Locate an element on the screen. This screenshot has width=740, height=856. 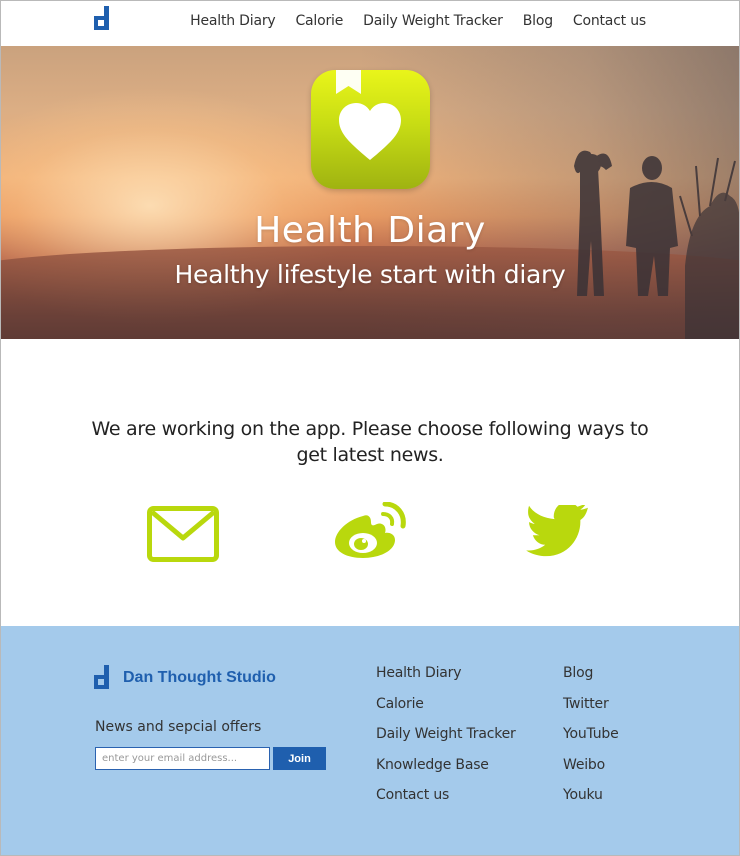
weibo-icon is located at coordinates (370, 531).